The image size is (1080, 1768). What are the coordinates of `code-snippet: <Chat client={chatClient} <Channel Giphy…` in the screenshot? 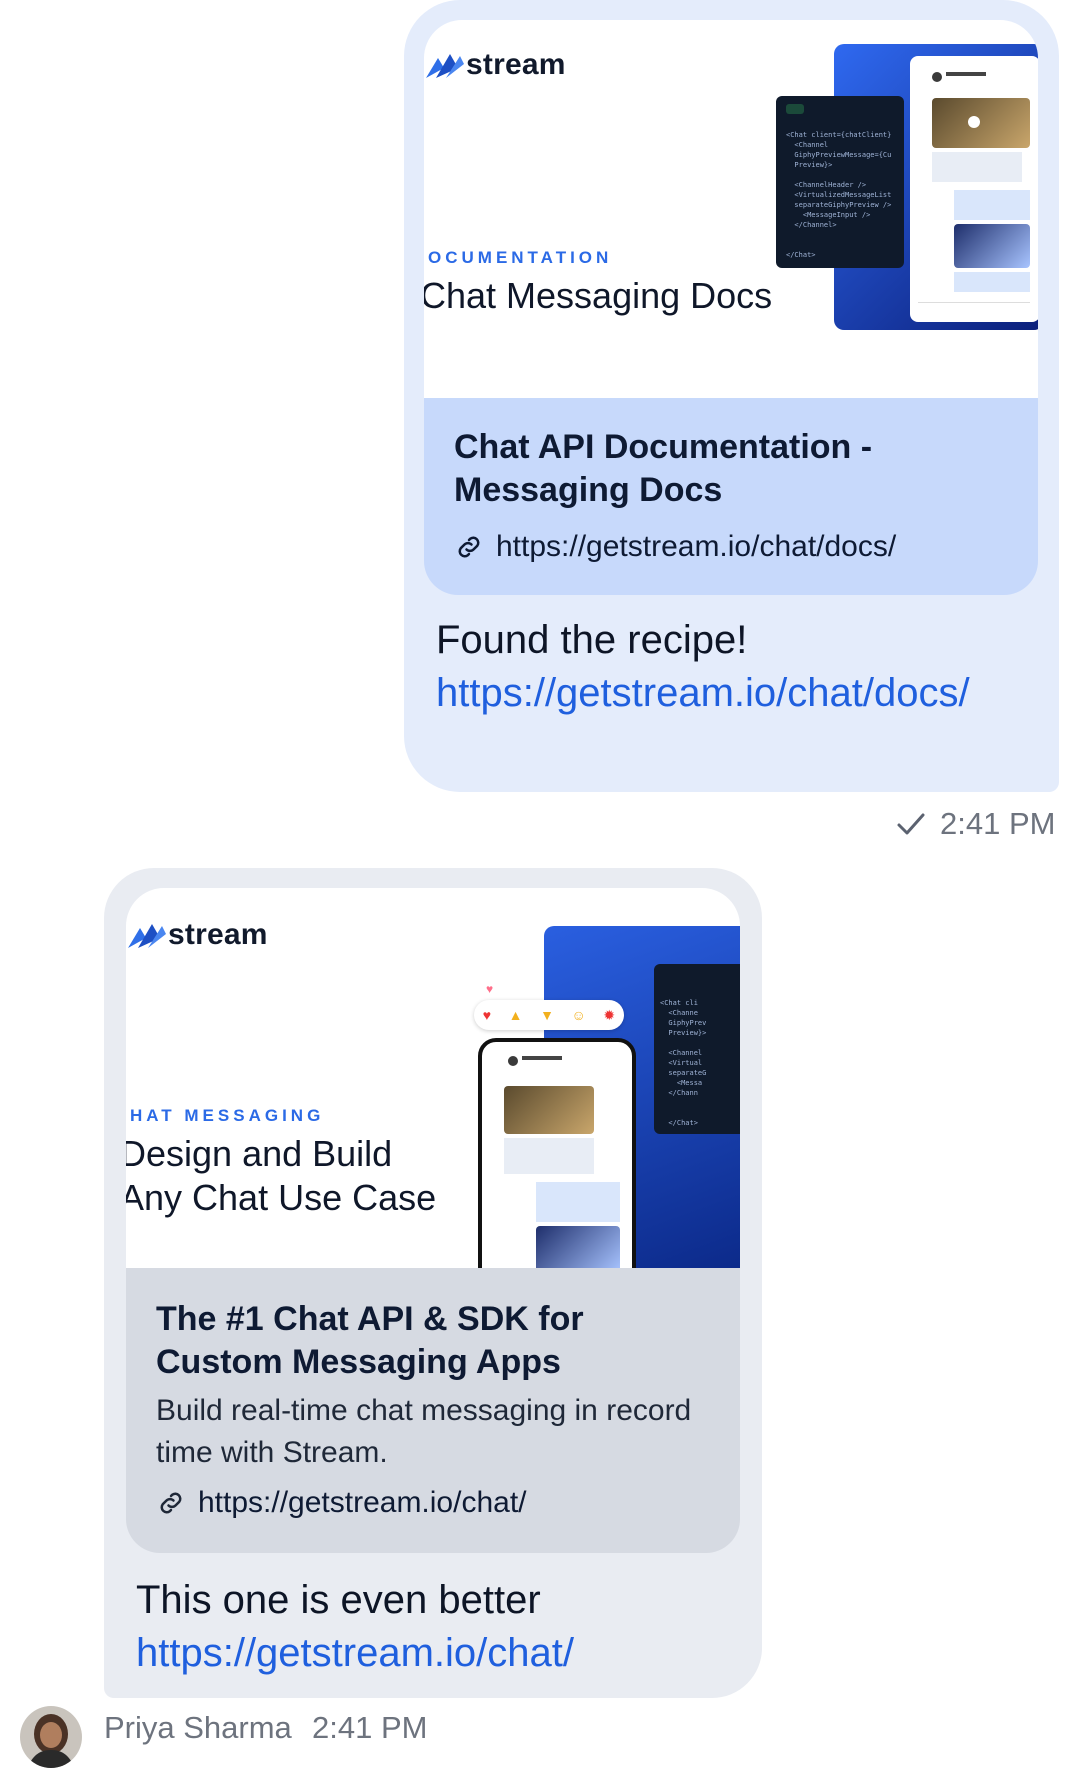 It's located at (839, 195).